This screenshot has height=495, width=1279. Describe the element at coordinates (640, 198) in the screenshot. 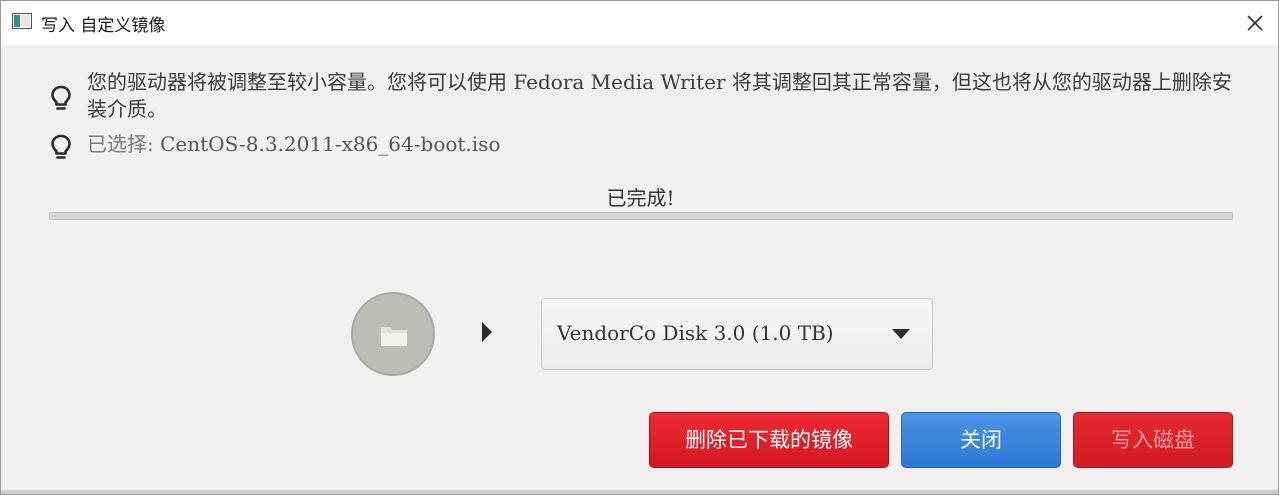

I see `write-status: 已完成!` at that location.